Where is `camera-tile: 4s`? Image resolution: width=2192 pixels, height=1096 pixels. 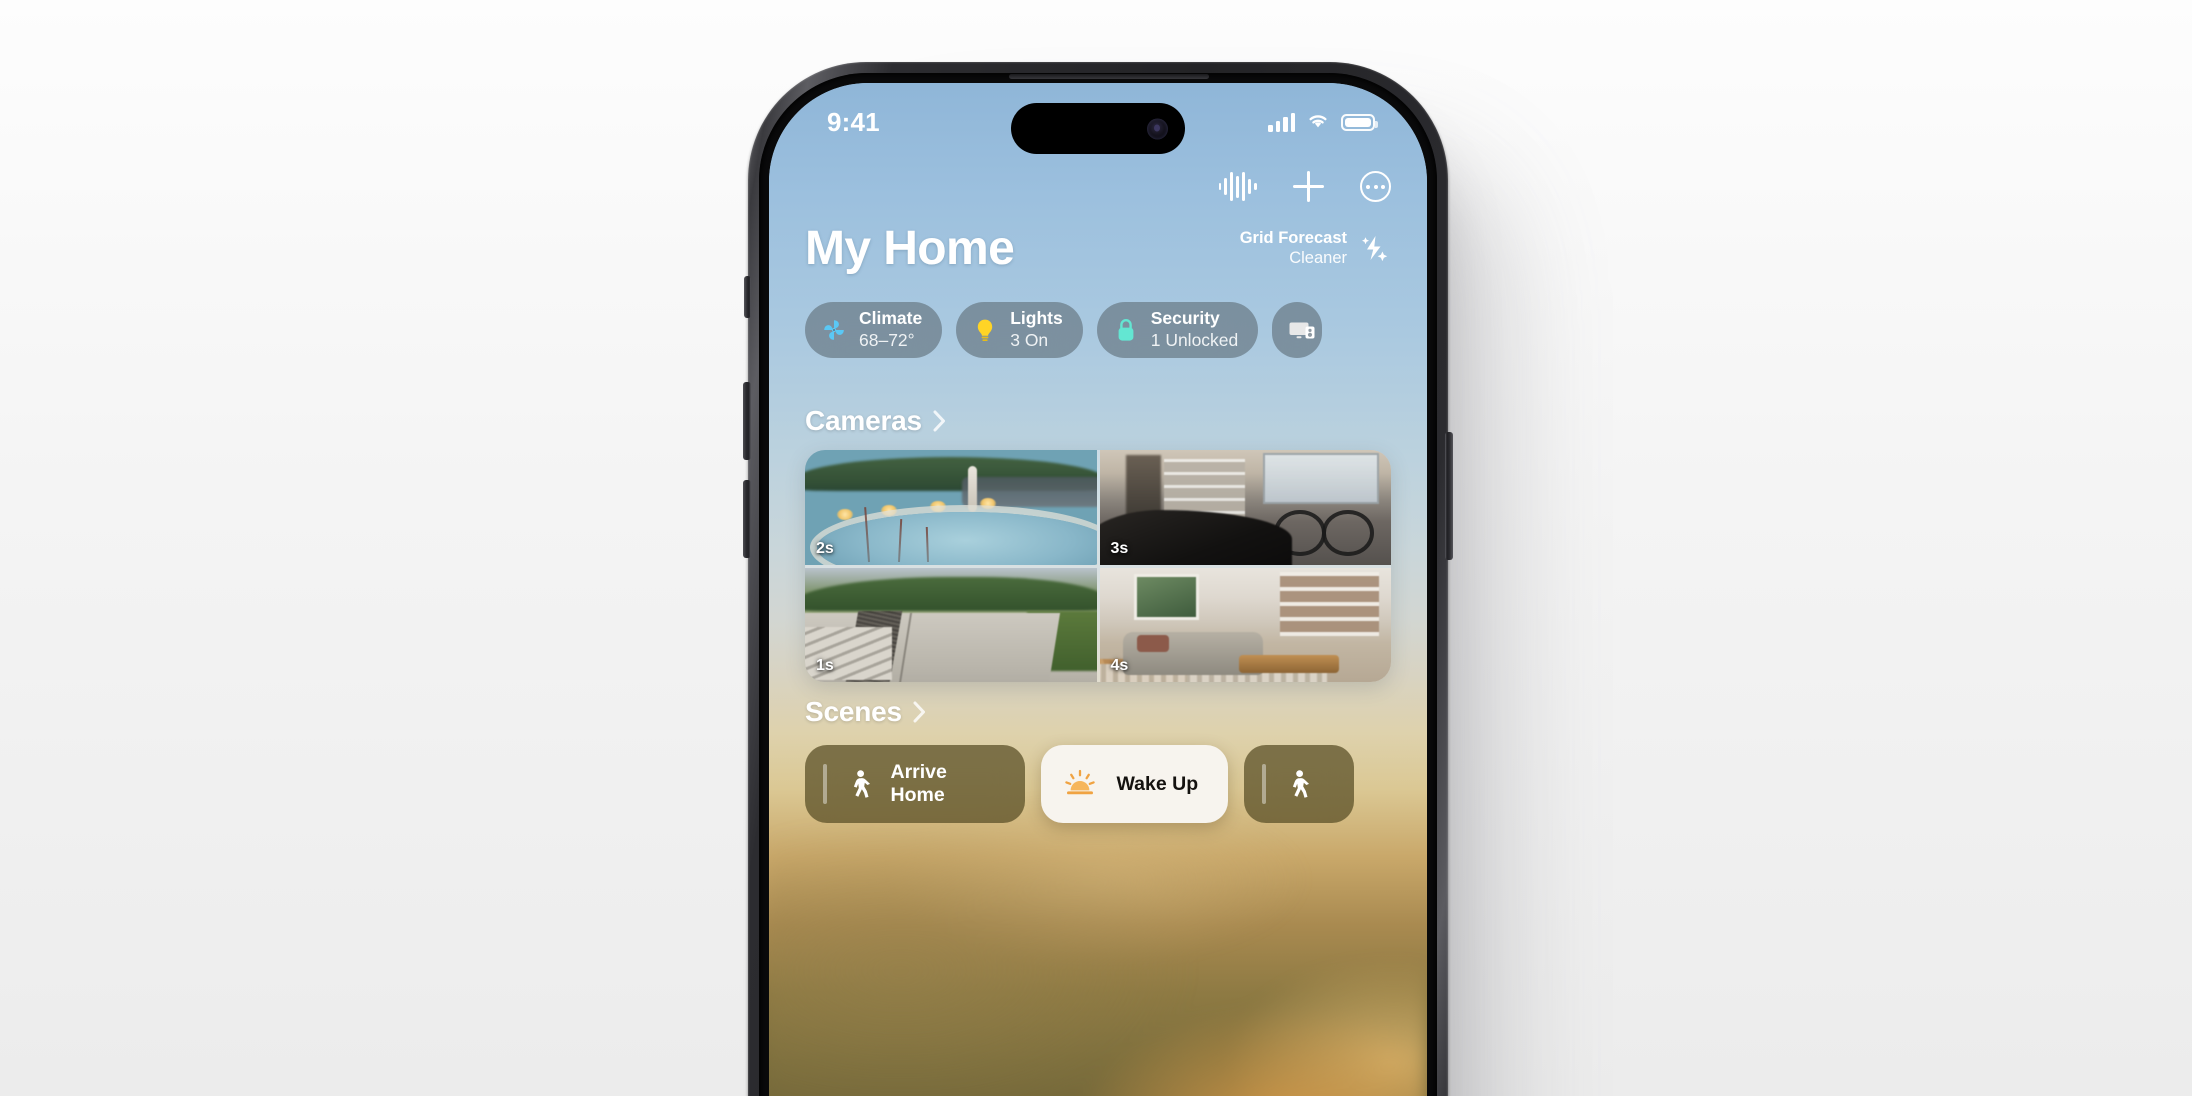
camera-tile: 4s is located at coordinates (1245, 624).